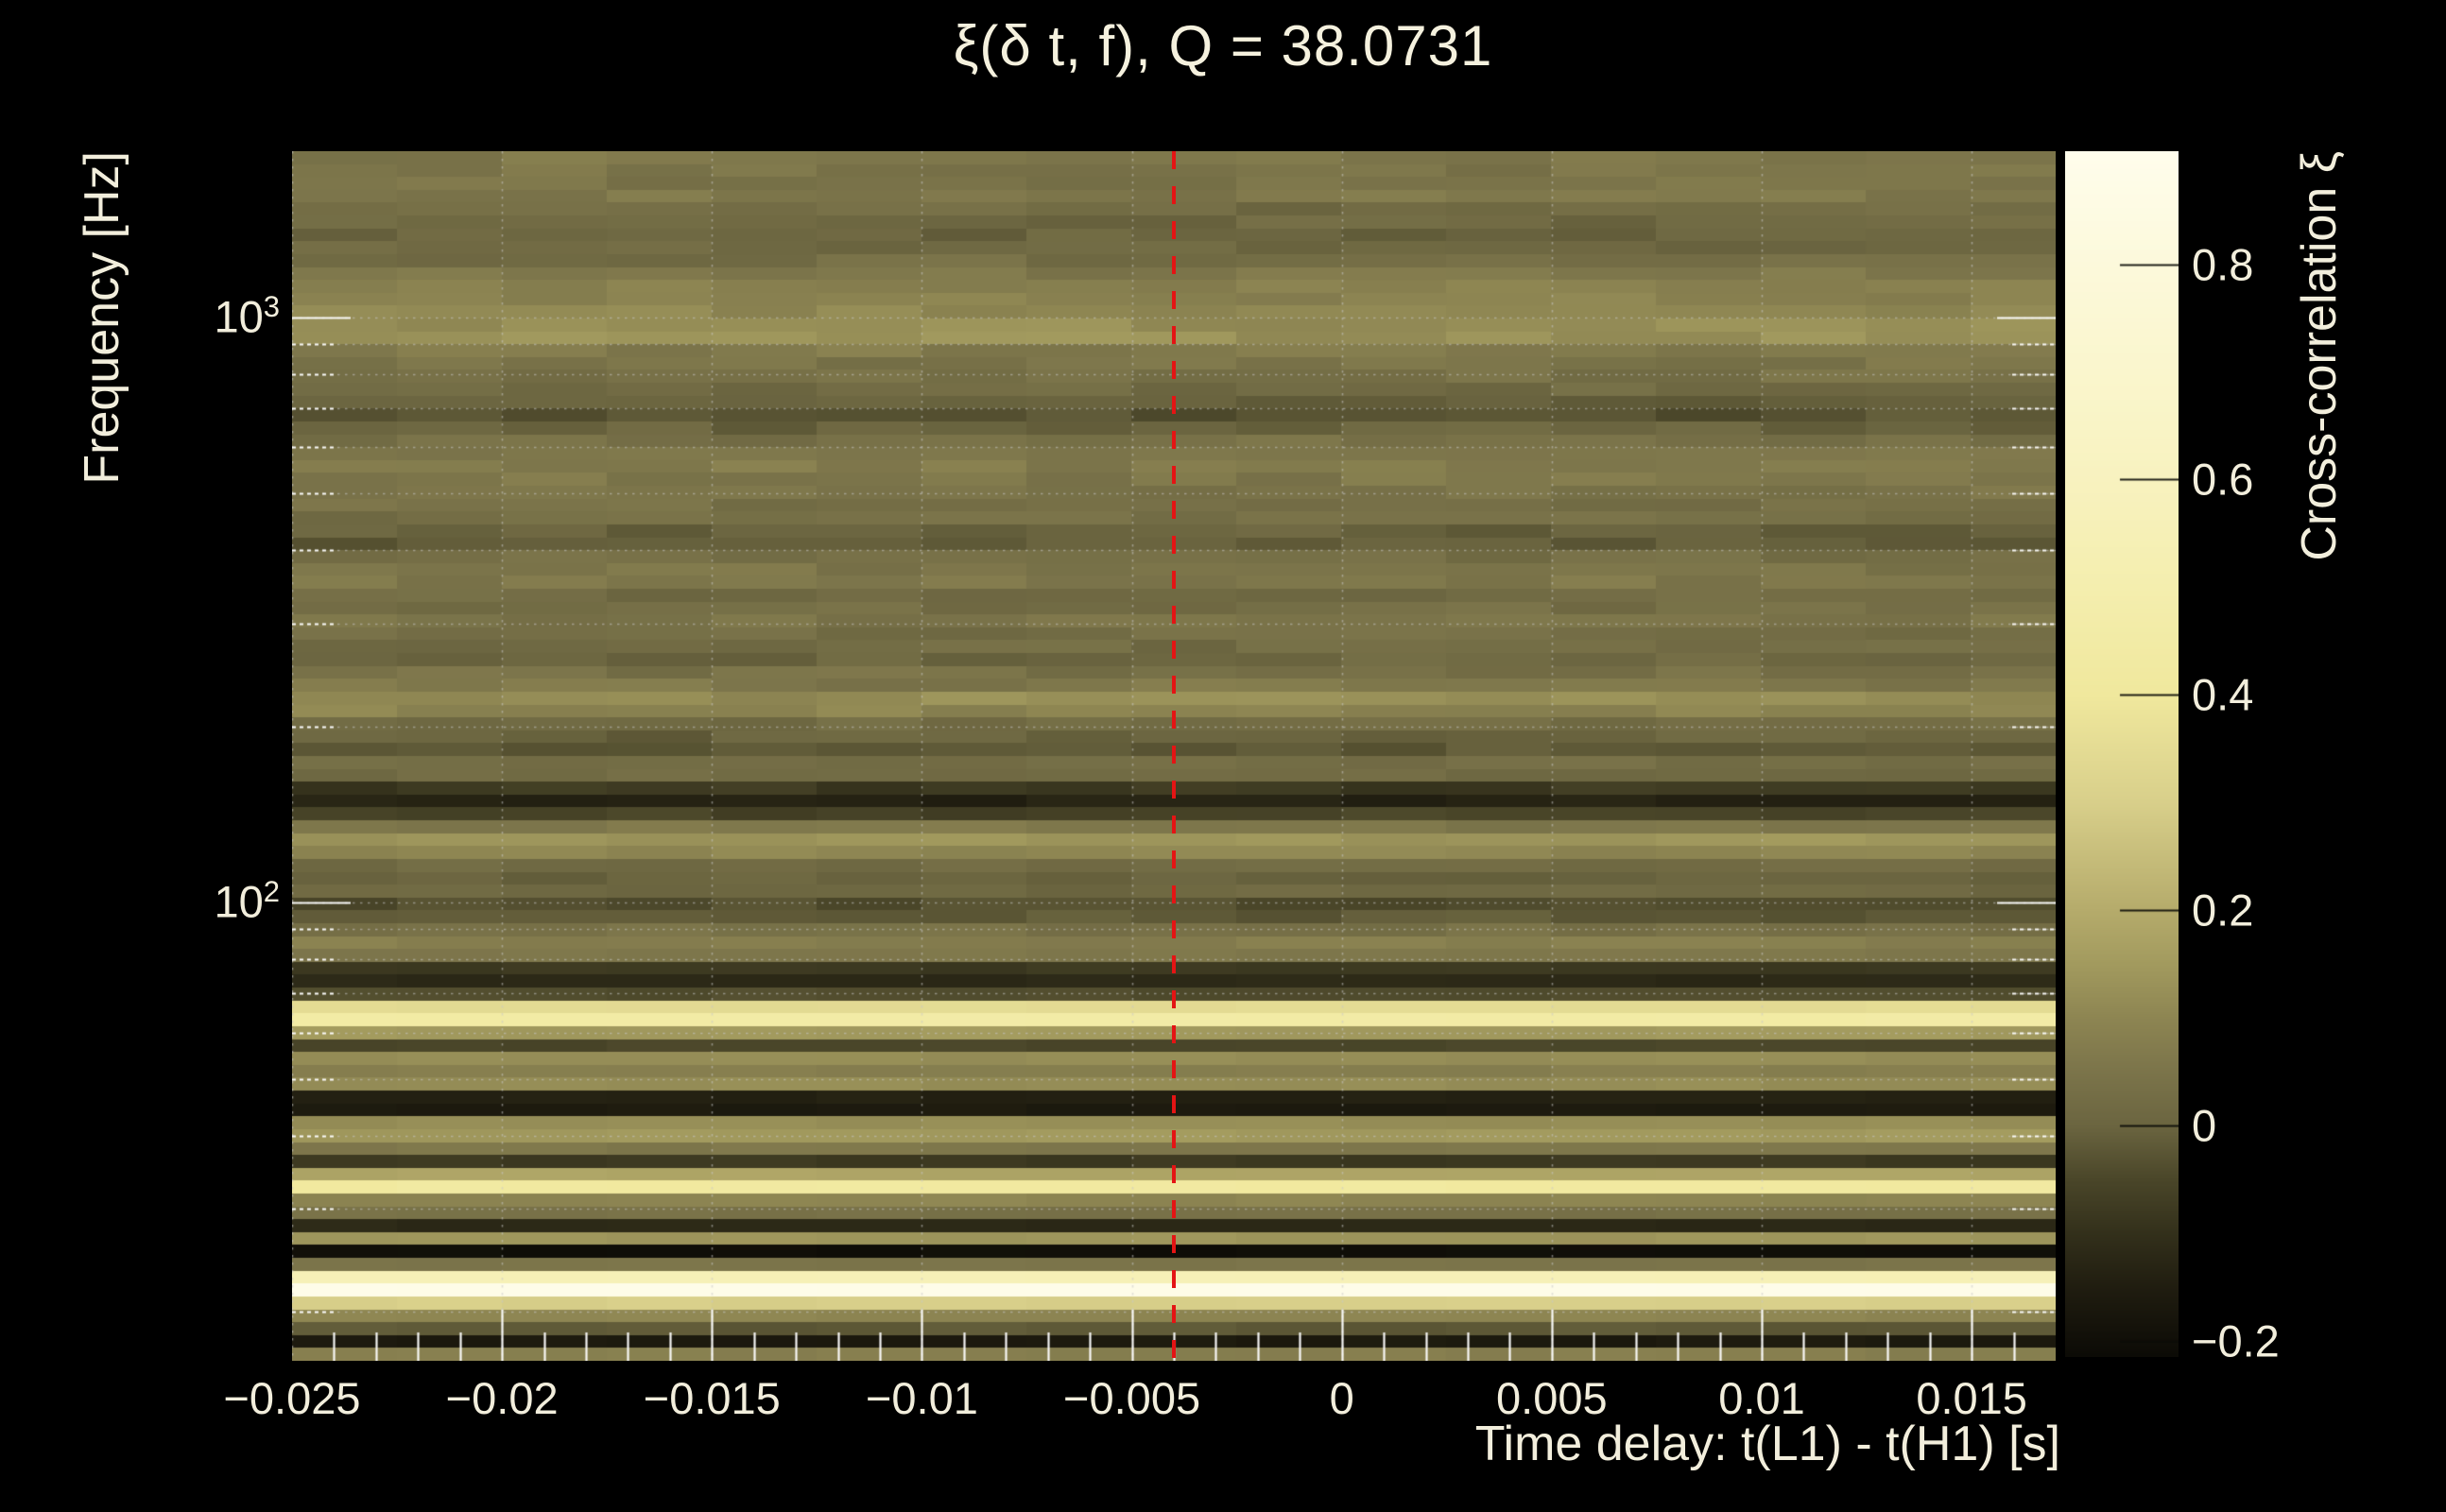 This screenshot has height=1512, width=2446. What do you see at coordinates (1971, 1398) in the screenshot?
I see `x-tick-label: 0.015` at bounding box center [1971, 1398].